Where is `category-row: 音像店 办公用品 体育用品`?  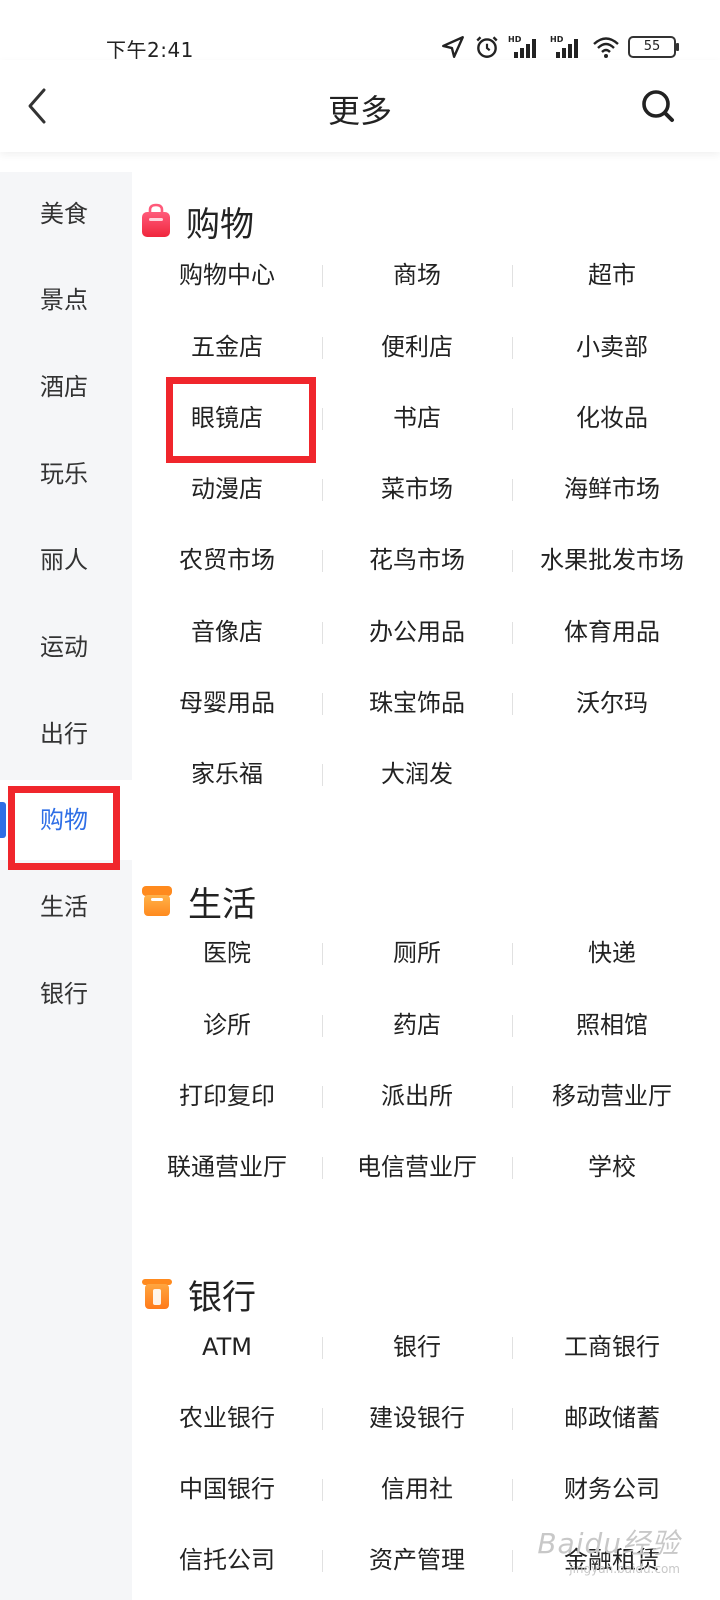 category-row: 音像店 办公用品 体育用品 is located at coordinates (426, 632).